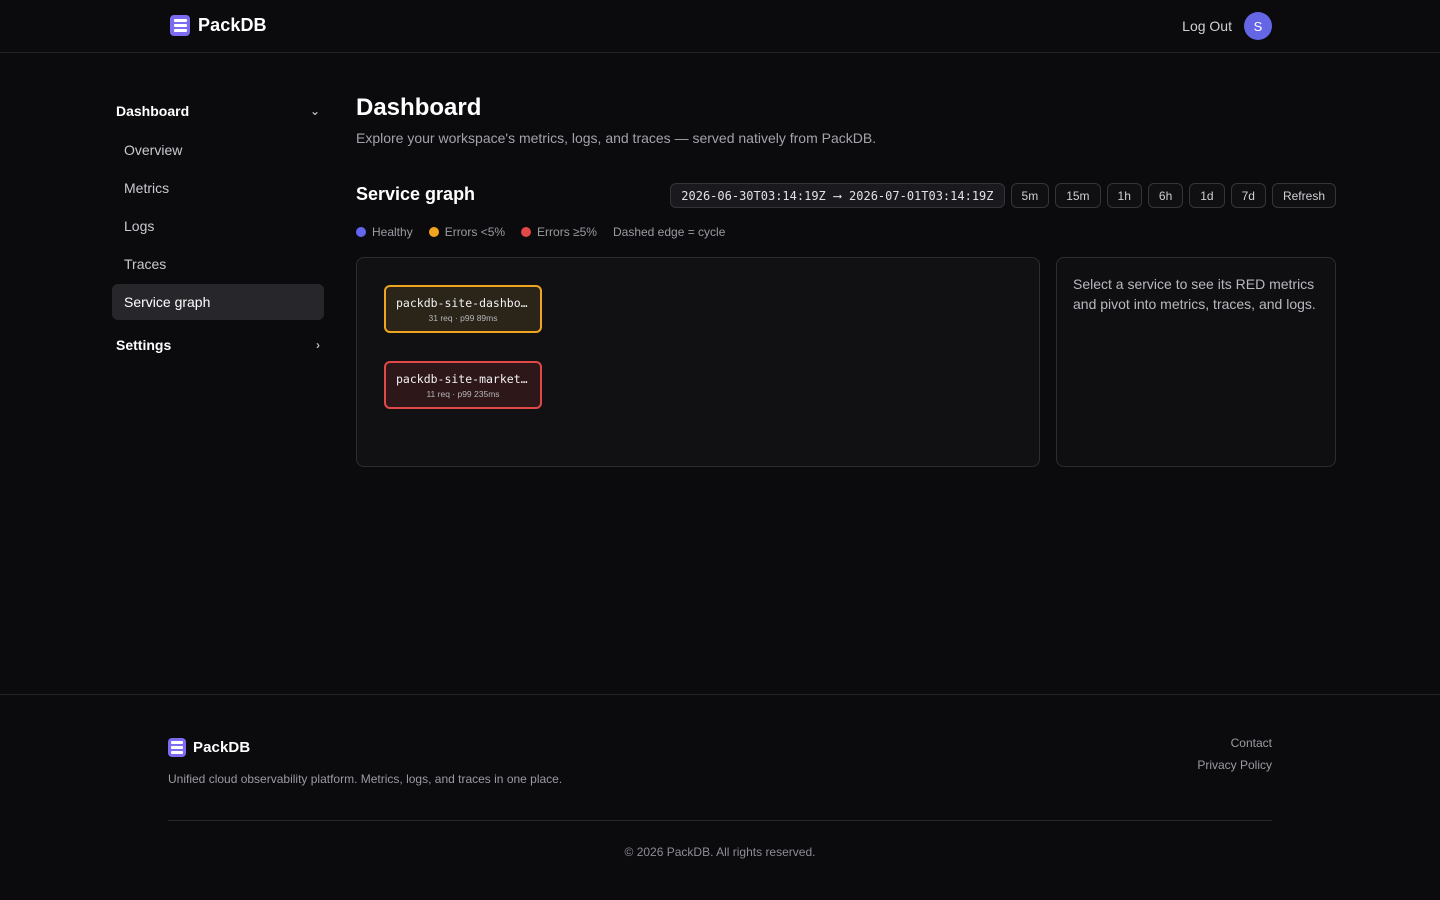 The image size is (1440, 900). I want to click on service-node-meta: 11 req · p99 235ms, so click(463, 393).